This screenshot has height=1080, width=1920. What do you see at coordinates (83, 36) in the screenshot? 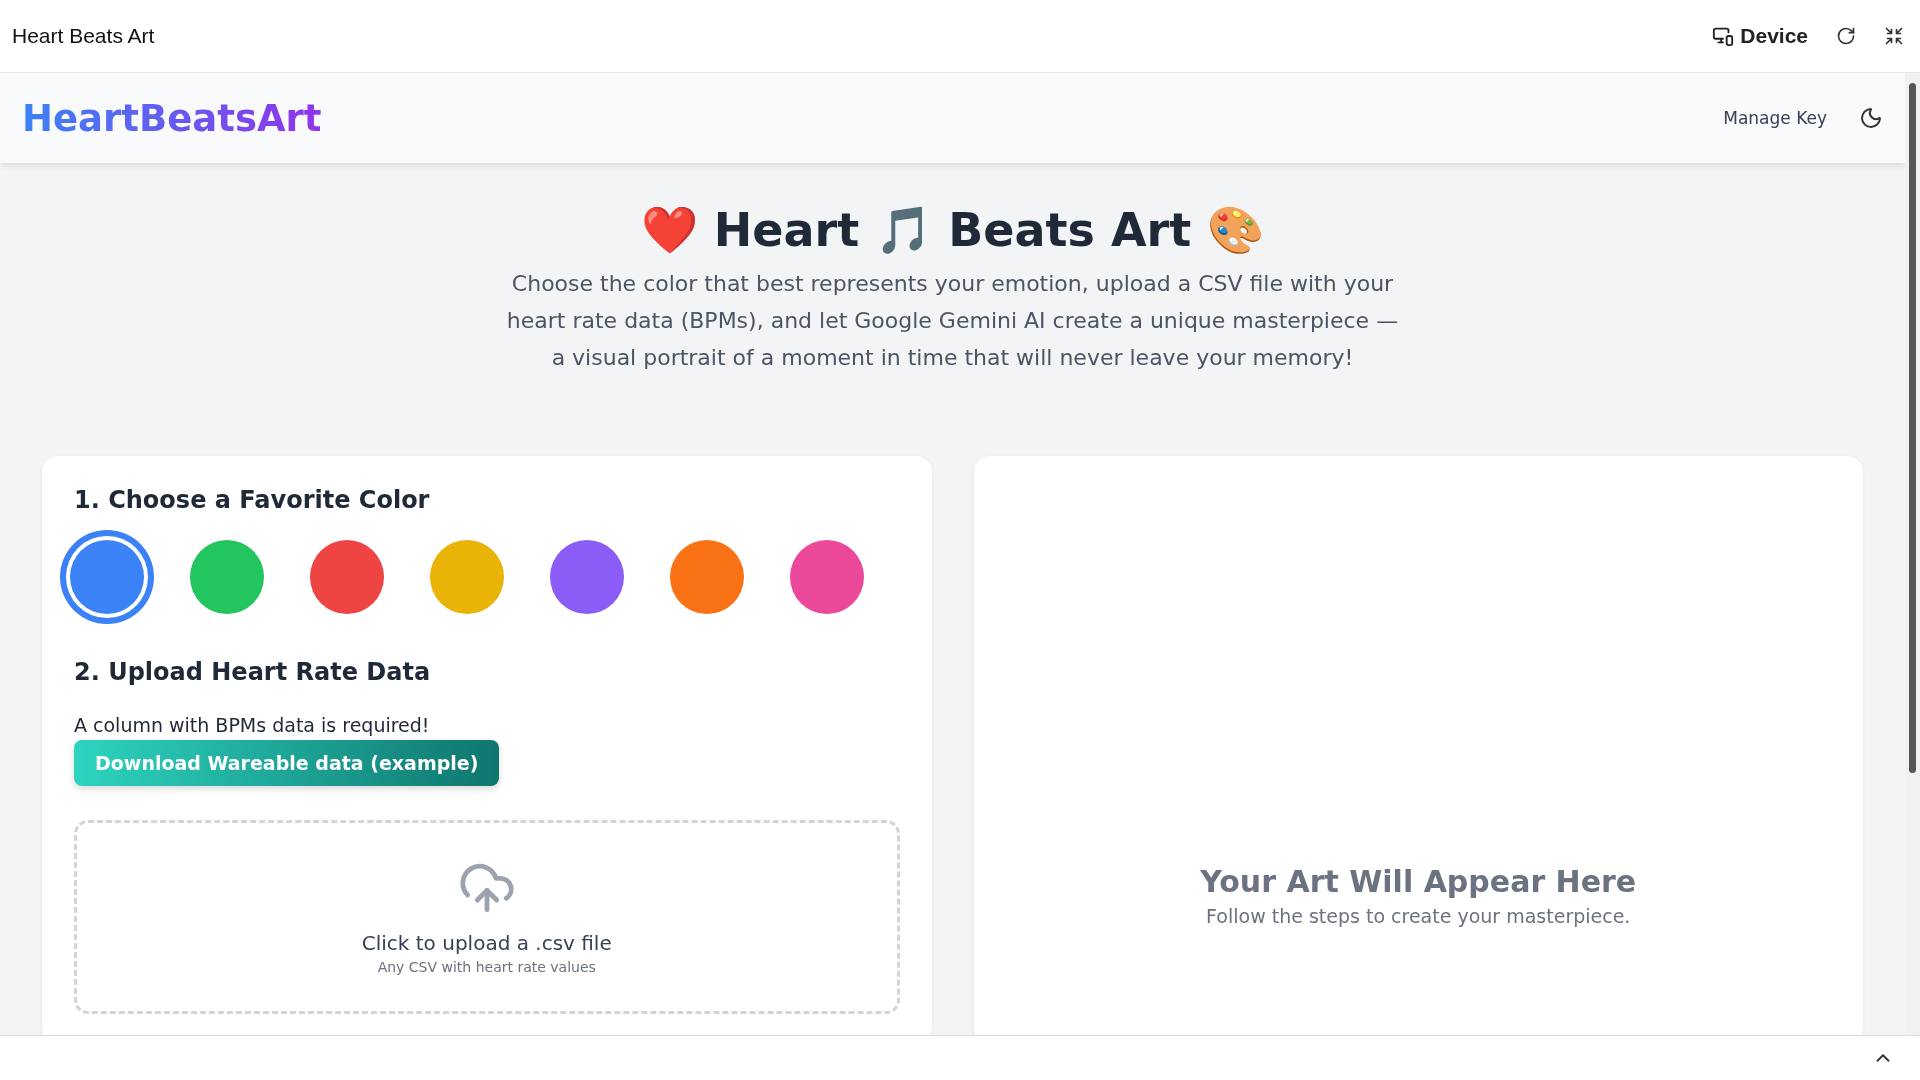
I see `page-title: Heart Beats Art` at bounding box center [83, 36].